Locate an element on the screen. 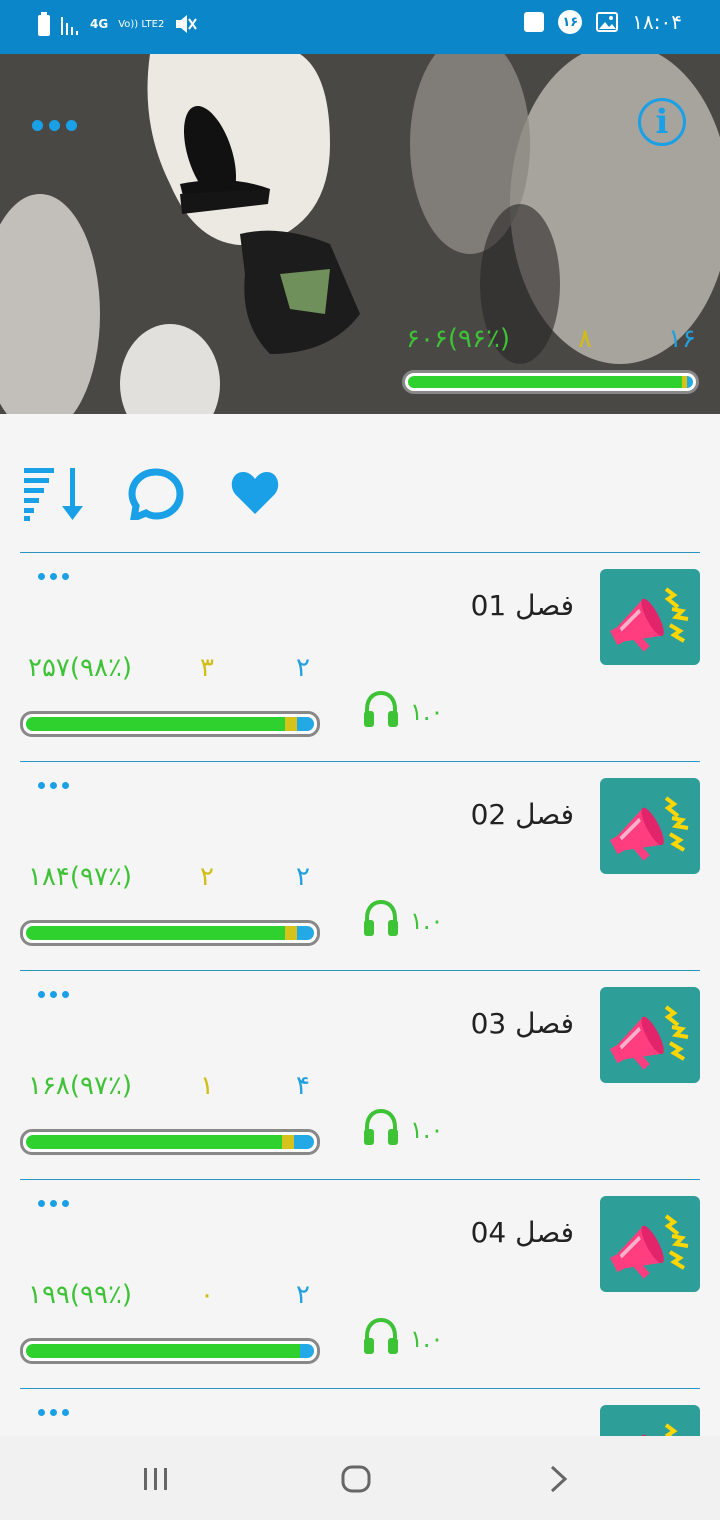 Image resolution: width=720 pixels, height=1520 pixels. chapter-stat-mid: ۱ is located at coordinates (207, 1086).